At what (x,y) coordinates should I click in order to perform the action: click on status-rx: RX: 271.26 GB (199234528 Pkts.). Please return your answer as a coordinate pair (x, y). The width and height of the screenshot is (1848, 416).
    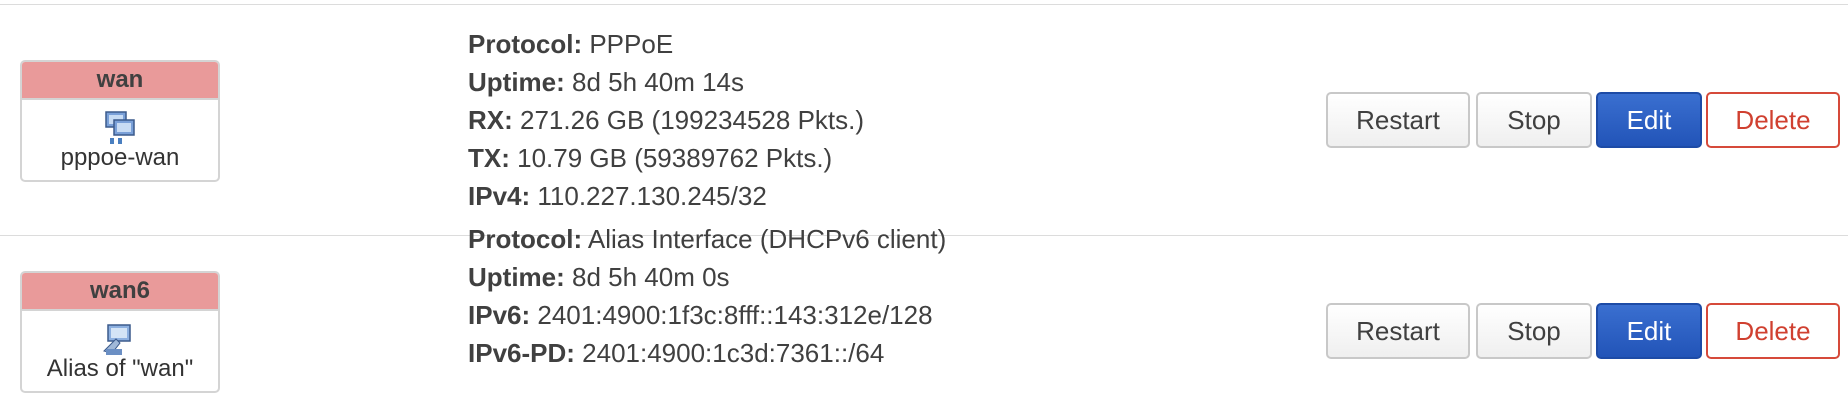
    Looking at the image, I should click on (666, 120).